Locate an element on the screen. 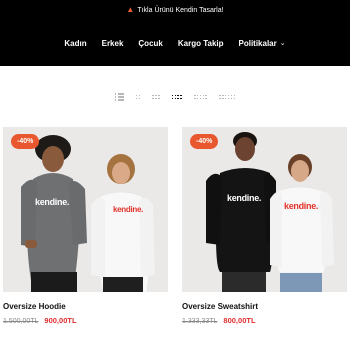  grid-layout-switcher is located at coordinates (175, 97).